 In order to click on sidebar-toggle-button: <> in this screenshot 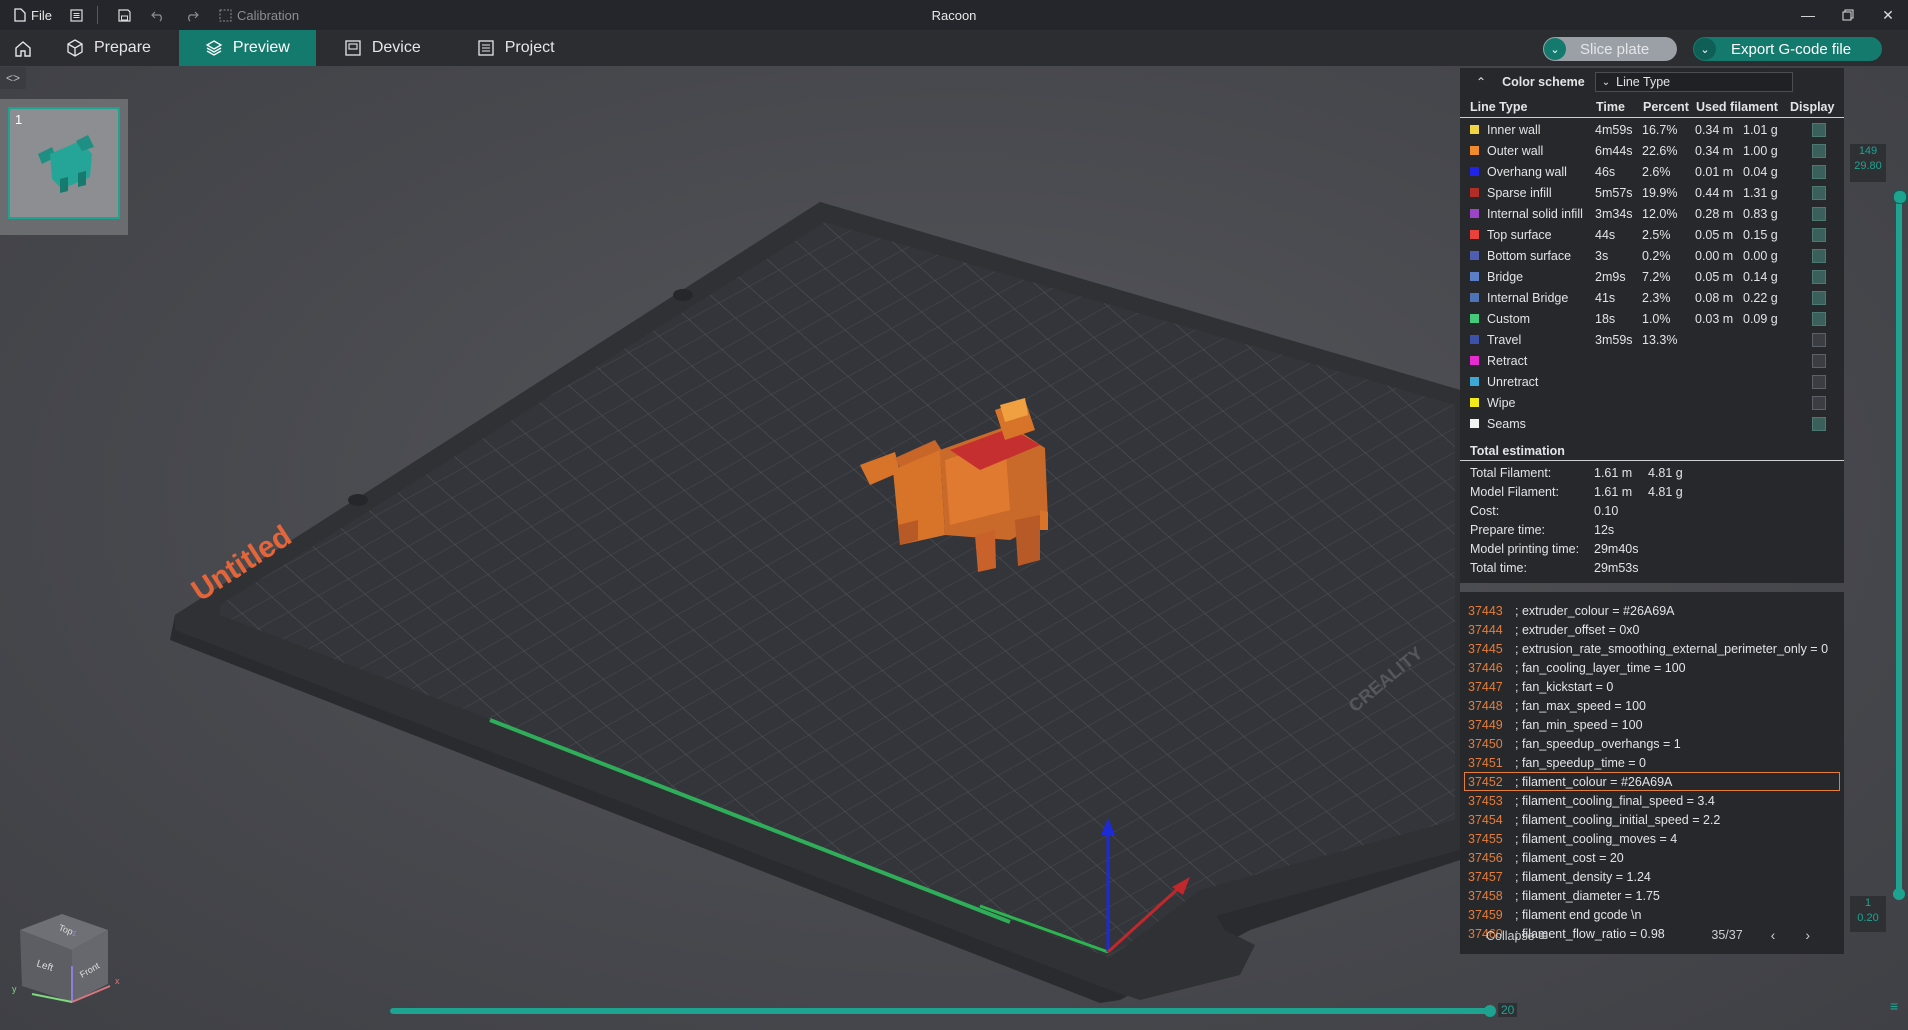, I will do `click(13, 78)`.